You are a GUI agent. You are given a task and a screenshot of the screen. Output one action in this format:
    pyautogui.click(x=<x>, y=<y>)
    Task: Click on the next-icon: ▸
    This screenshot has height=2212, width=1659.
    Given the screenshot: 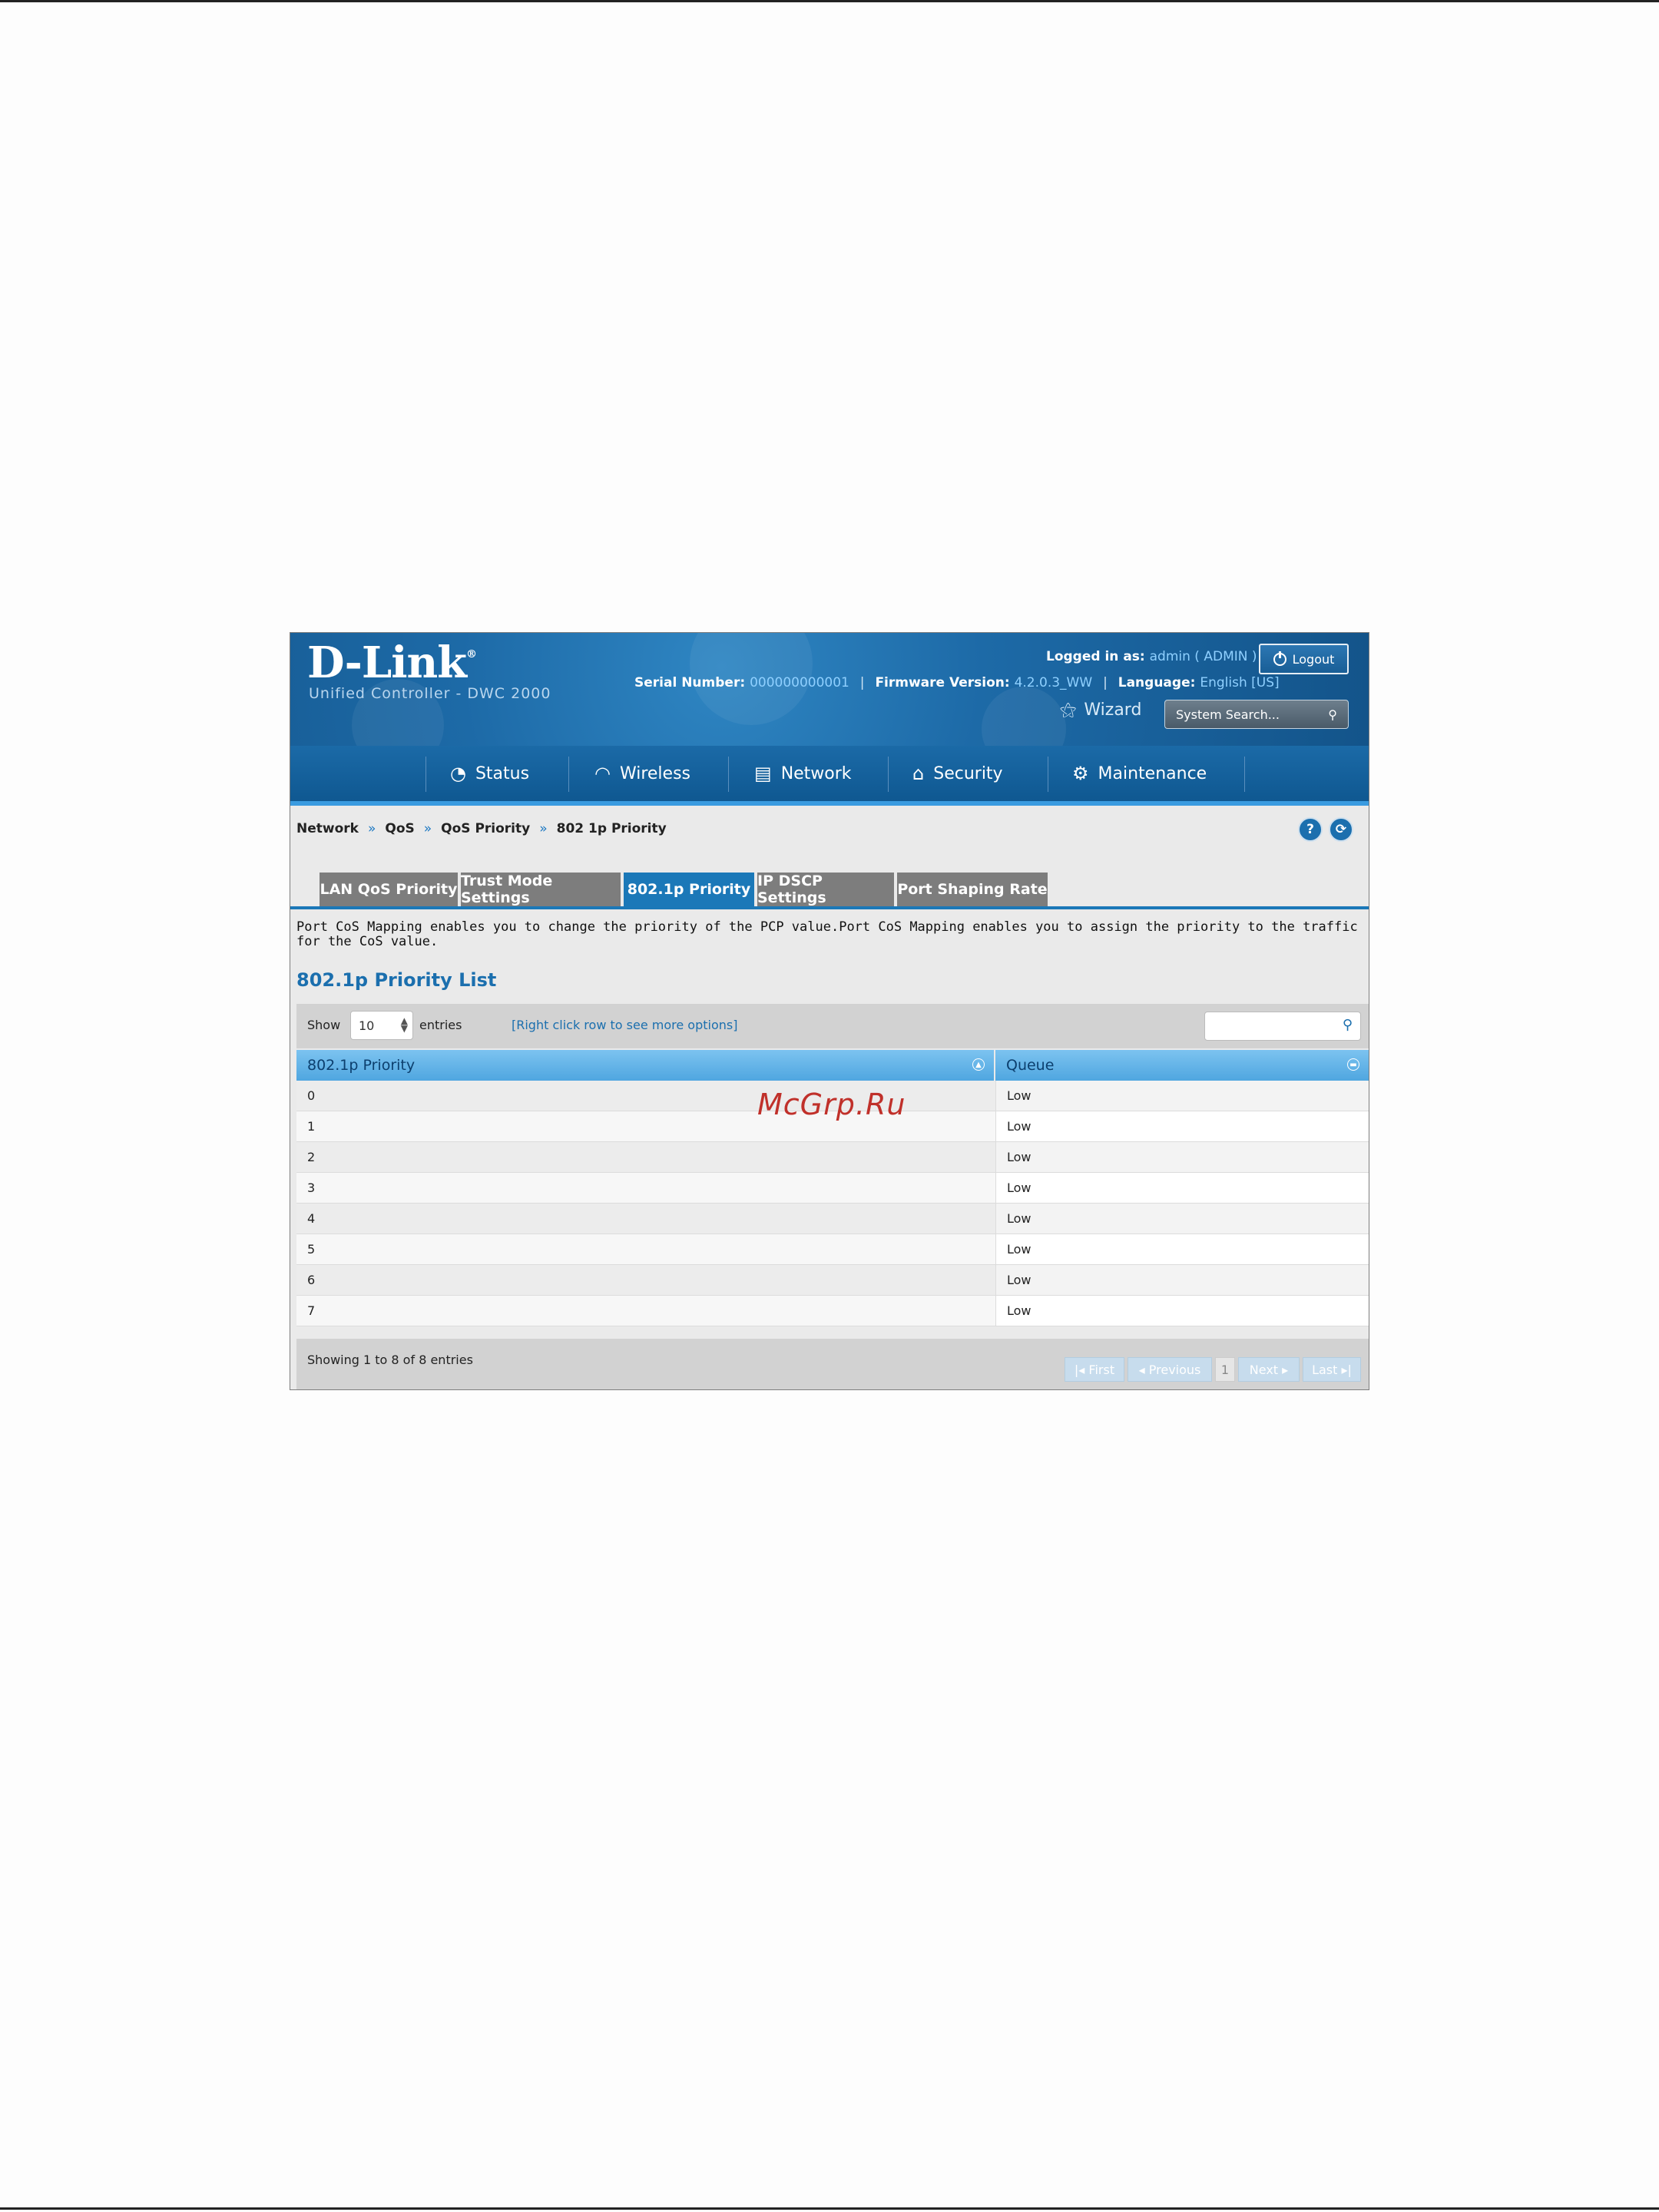 What is the action you would take?
    pyautogui.click(x=1283, y=1370)
    